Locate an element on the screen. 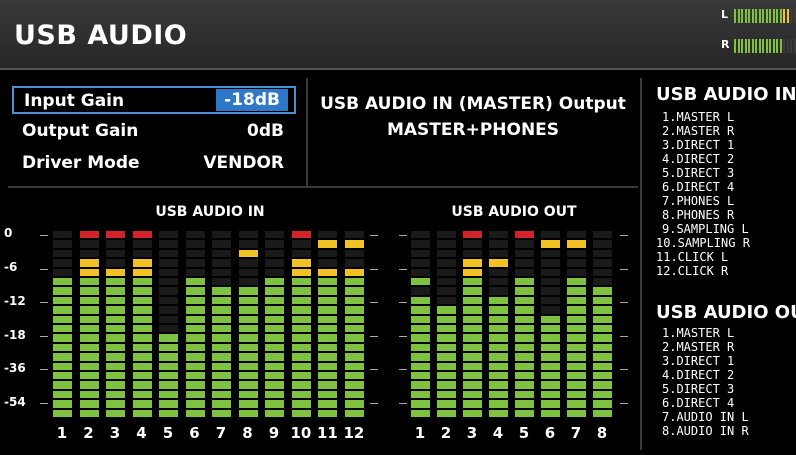 The image size is (796, 455). usb-in-scale-tick is located at coordinates (44, 336).